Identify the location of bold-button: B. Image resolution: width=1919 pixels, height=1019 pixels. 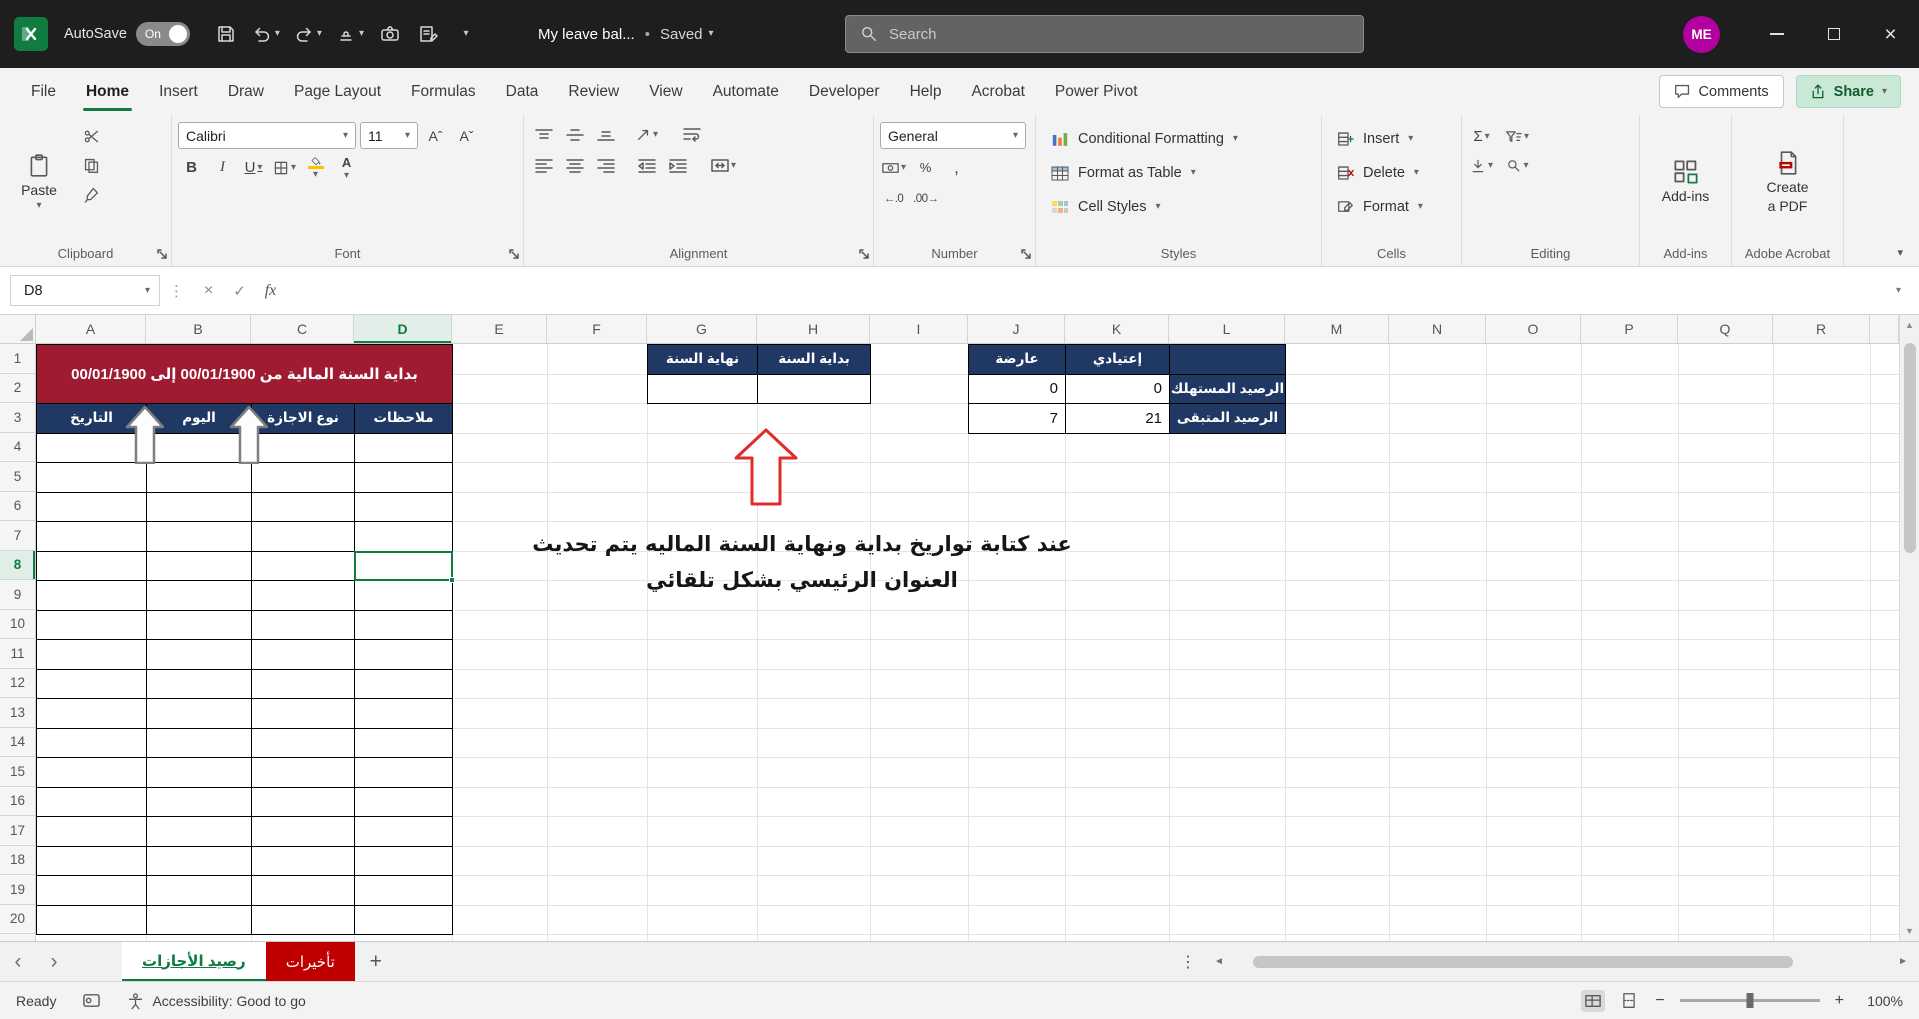
(191, 167).